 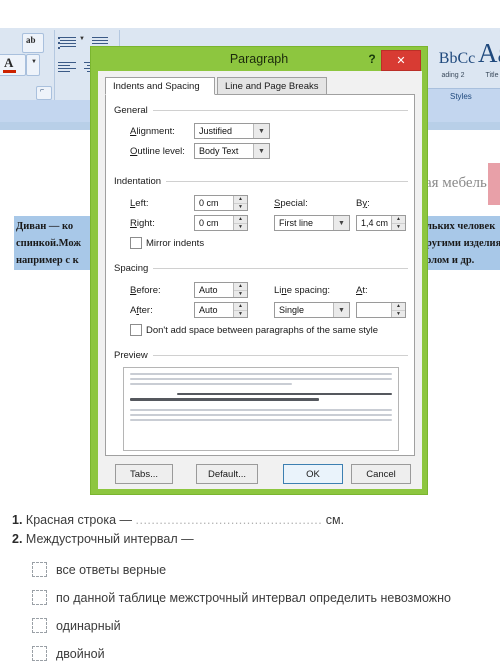 I want to click on by-stepper: 1,4 cm ▲ ▼, so click(x=381, y=223).